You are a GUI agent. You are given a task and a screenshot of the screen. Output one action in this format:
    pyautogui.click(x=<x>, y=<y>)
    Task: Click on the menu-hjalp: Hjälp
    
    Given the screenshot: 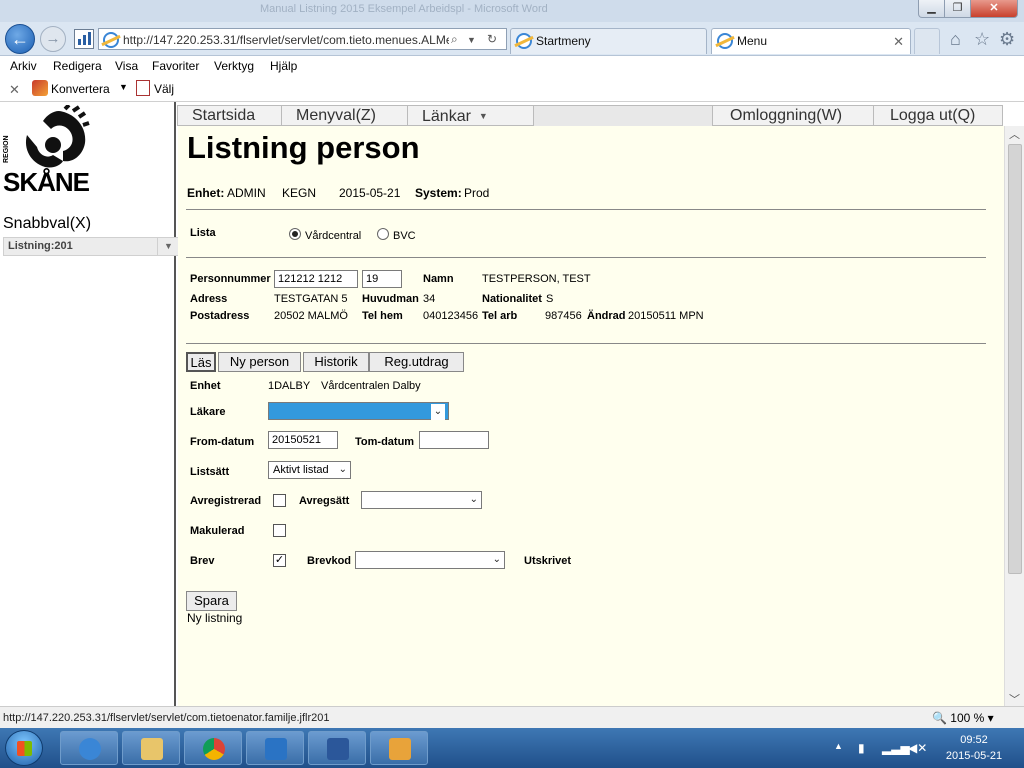 What is the action you would take?
    pyautogui.click(x=283, y=66)
    